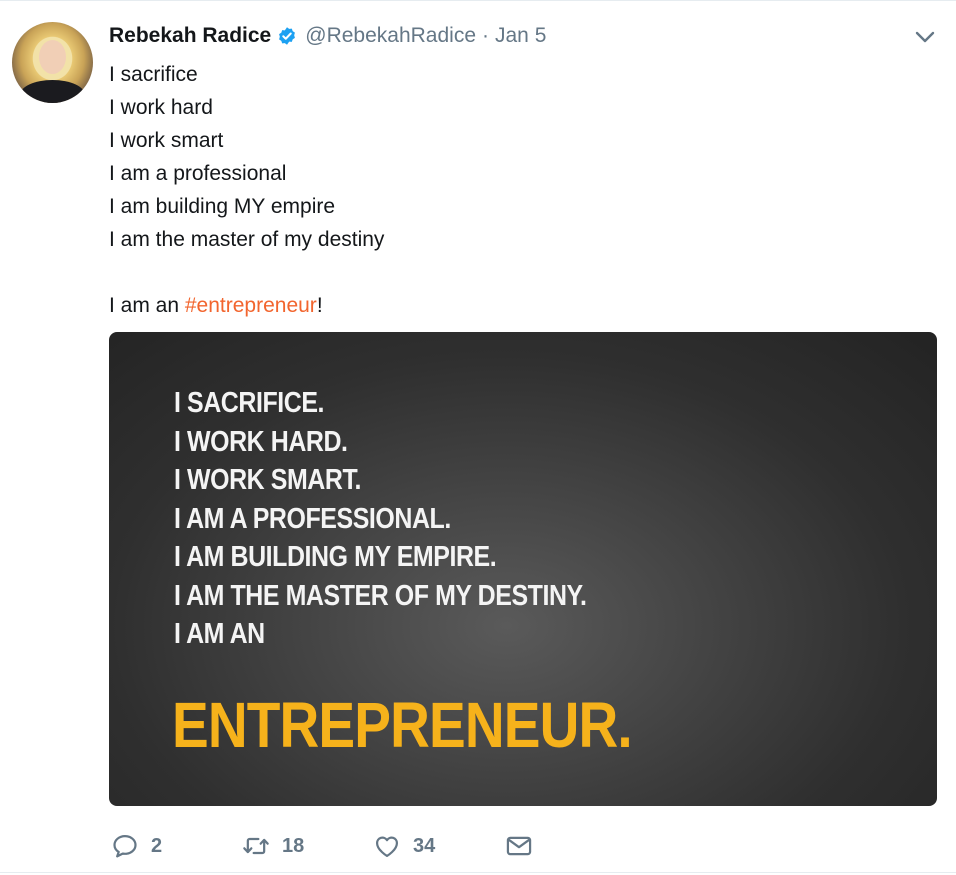 Image resolution: width=956 pixels, height=875 pixels. Describe the element at coordinates (293, 845) in the screenshot. I see `retweet-count: 18` at that location.